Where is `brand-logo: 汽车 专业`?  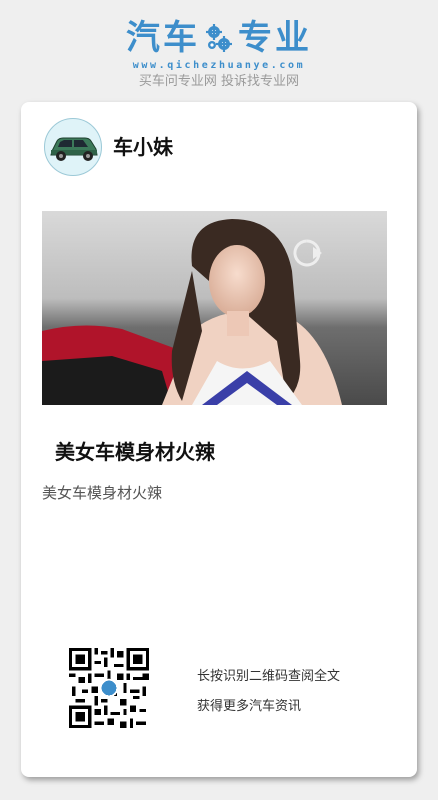
brand-logo: 汽车 专业 is located at coordinates (219, 38).